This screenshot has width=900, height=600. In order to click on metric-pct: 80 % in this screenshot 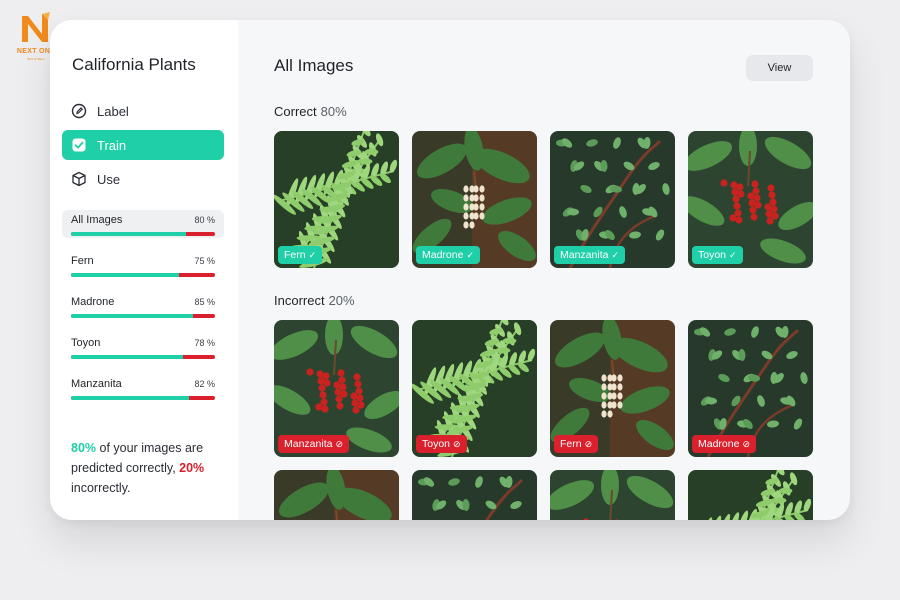, I will do `click(204, 220)`.